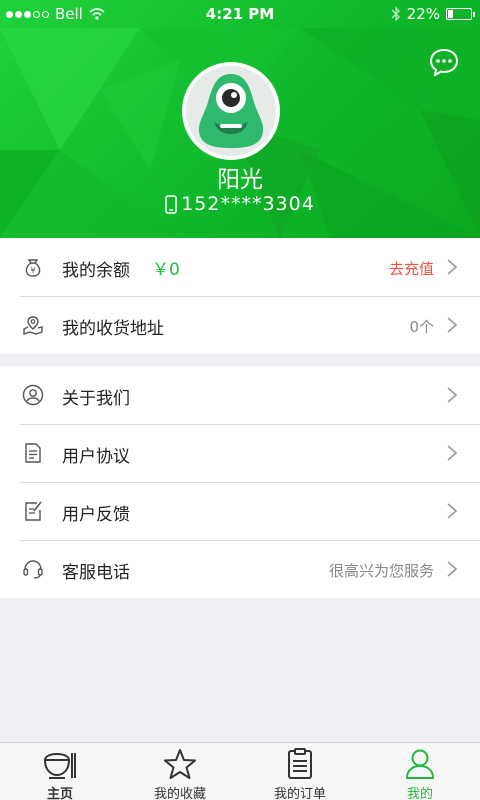 Image resolution: width=480 pixels, height=800 pixels. What do you see at coordinates (113, 329) in the screenshot?
I see `address-label: 我的收货地址` at bounding box center [113, 329].